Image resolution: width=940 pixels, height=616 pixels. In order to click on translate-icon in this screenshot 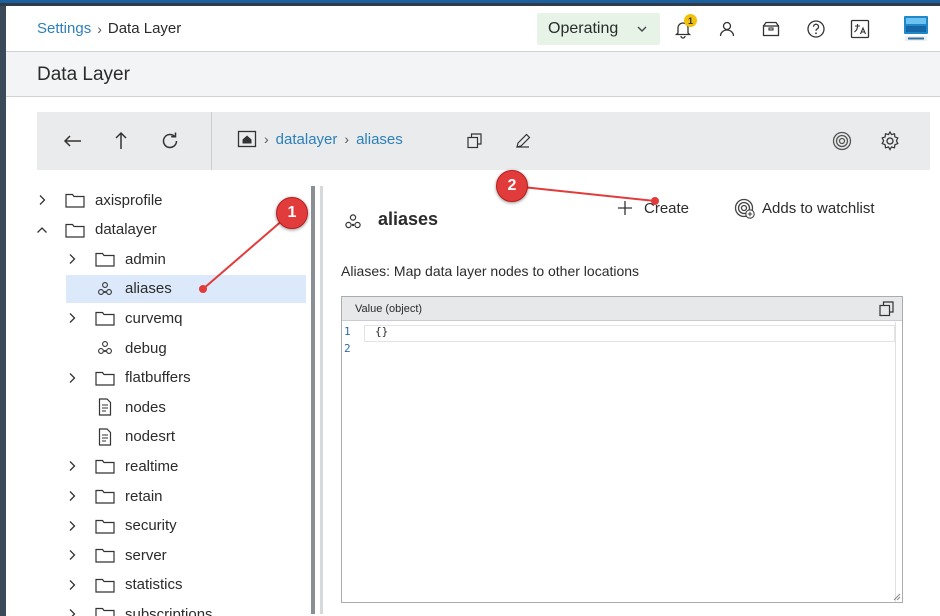, I will do `click(860, 29)`.